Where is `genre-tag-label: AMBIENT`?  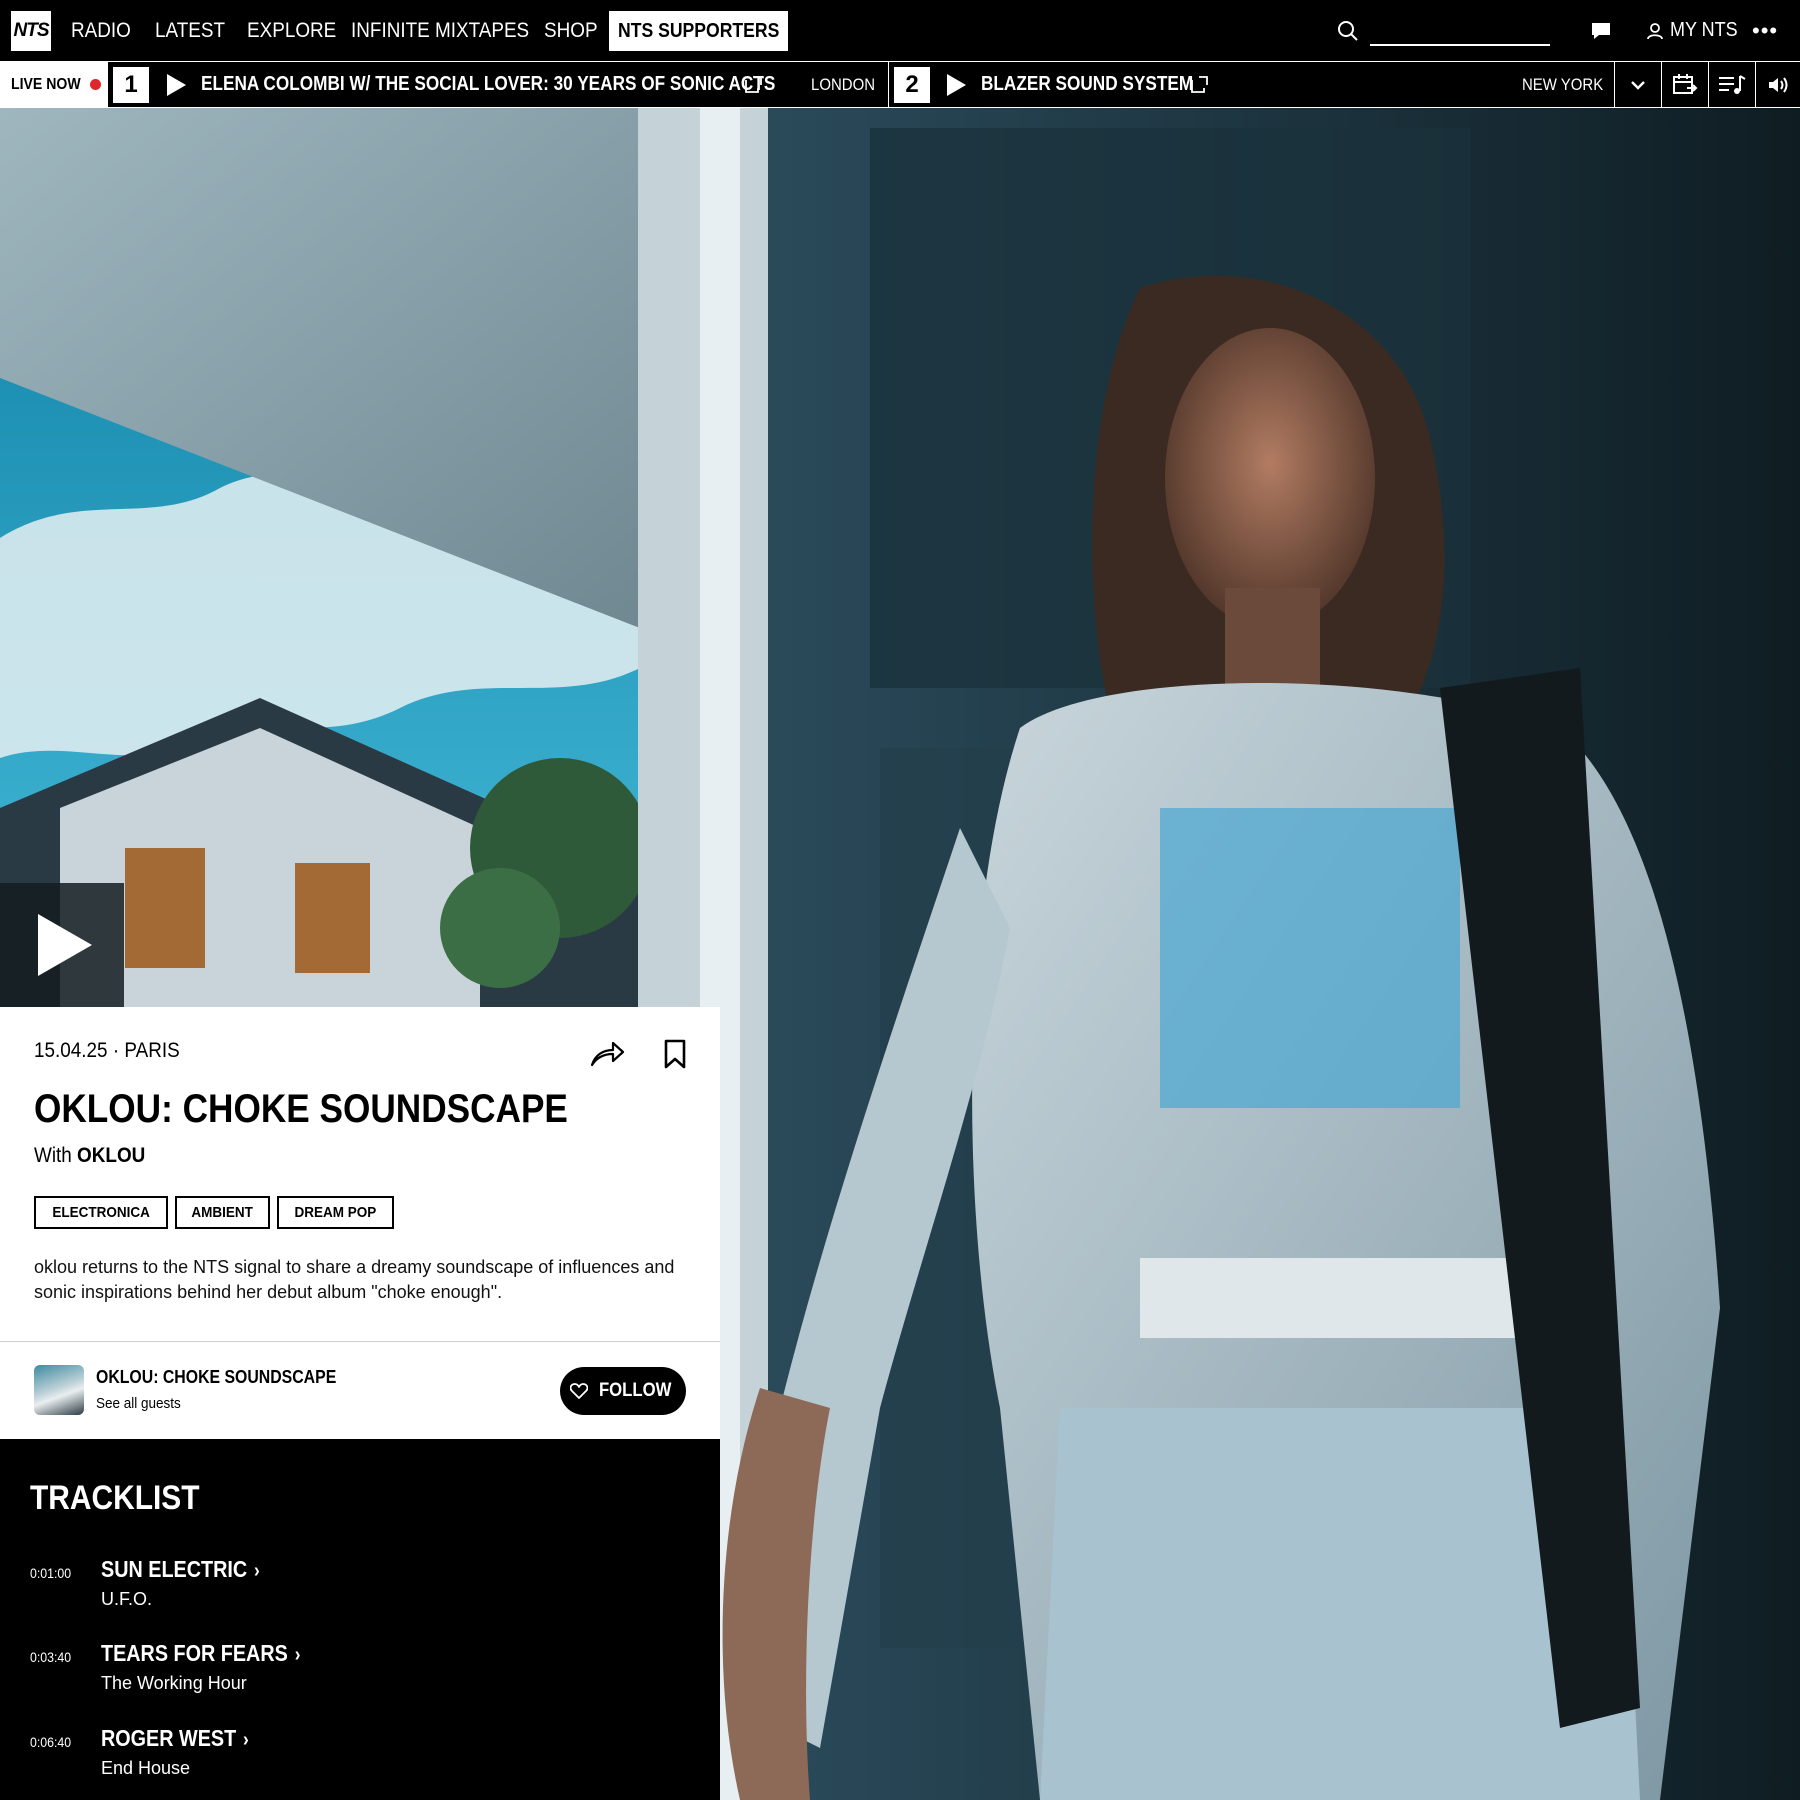 genre-tag-label: AMBIENT is located at coordinates (222, 1212).